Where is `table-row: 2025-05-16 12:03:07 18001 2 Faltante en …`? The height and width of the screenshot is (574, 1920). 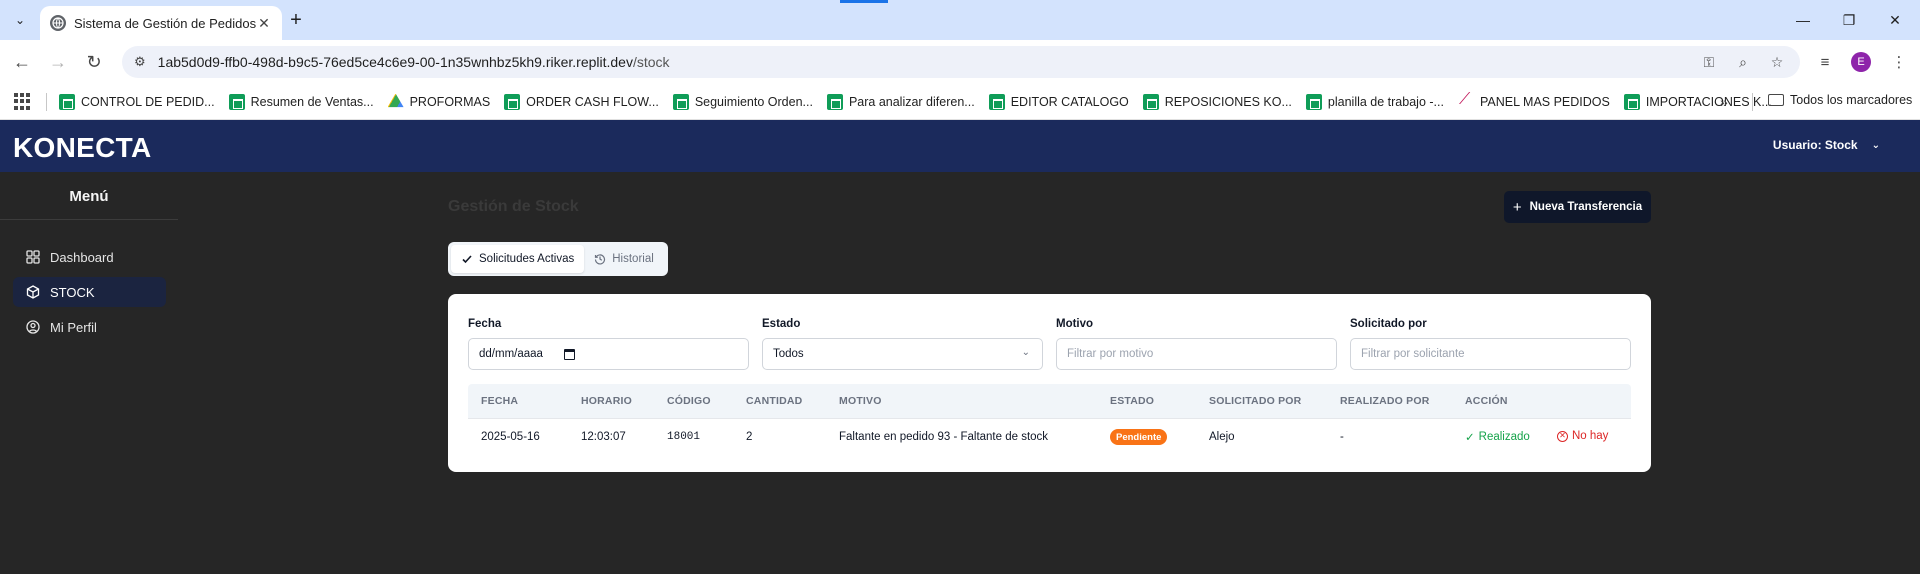 table-row: 2025-05-16 12:03:07 18001 2 Faltante en … is located at coordinates (1049, 436).